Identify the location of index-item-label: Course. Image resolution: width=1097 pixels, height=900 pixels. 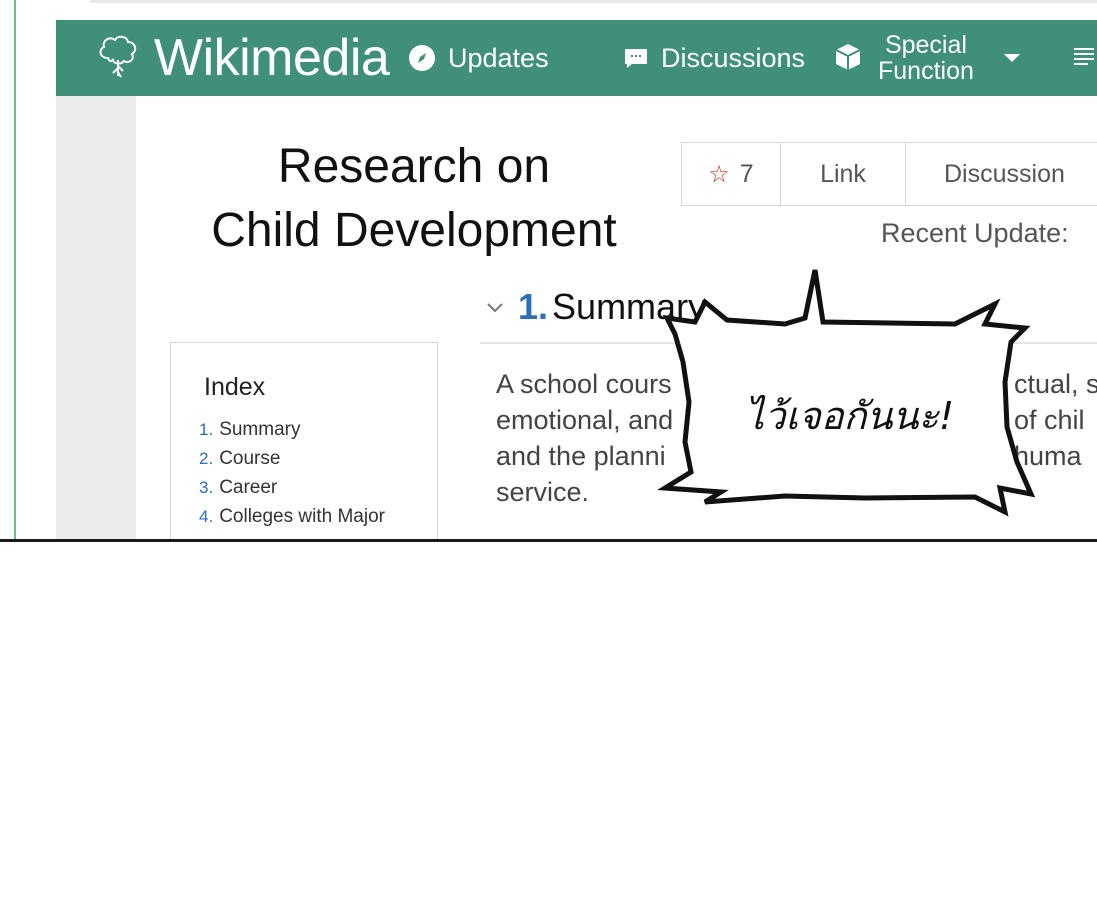
(250, 458).